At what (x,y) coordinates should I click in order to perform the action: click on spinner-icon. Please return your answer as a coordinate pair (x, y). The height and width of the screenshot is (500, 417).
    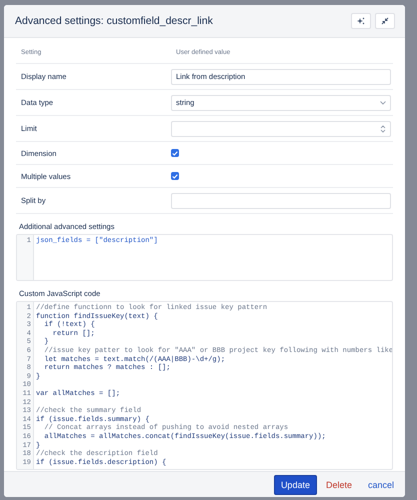
    Looking at the image, I should click on (383, 128).